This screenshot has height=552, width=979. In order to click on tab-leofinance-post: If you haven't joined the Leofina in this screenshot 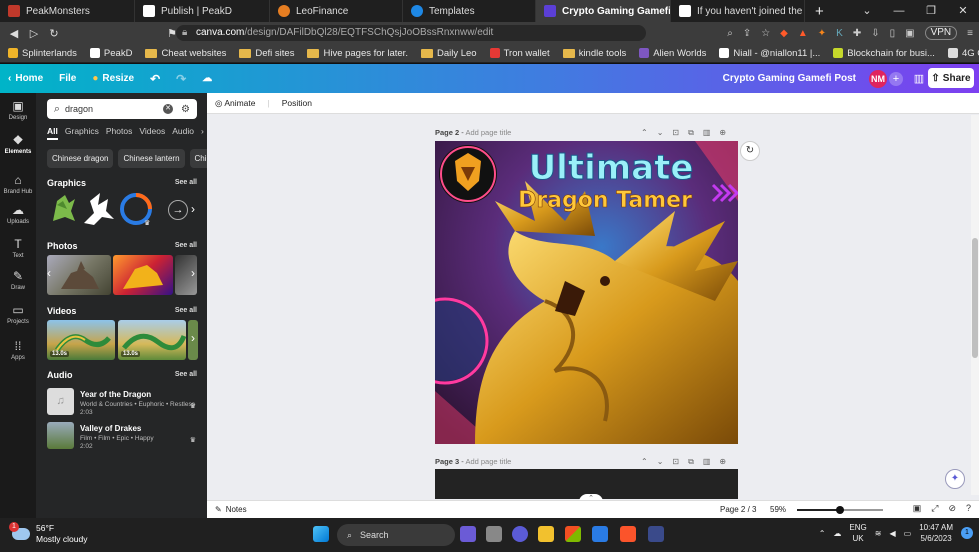, I will do `click(738, 11)`.